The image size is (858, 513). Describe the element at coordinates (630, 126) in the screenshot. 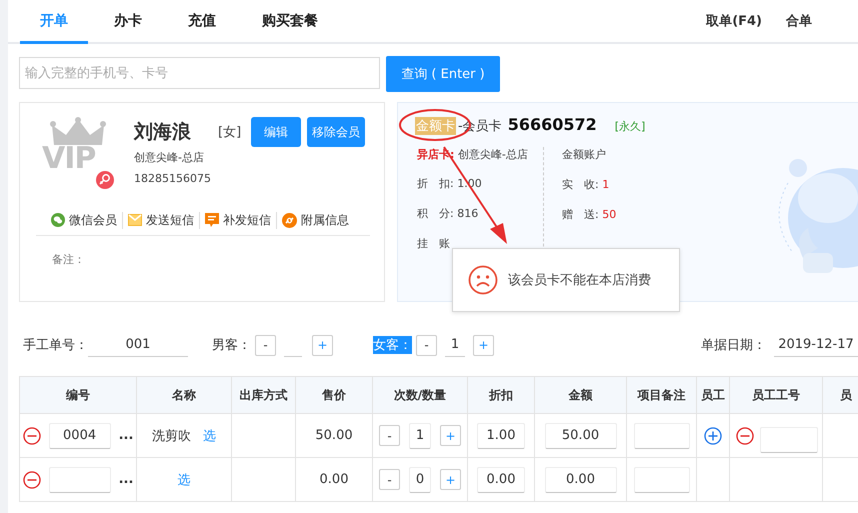

I see `card-validity: [永久]` at that location.